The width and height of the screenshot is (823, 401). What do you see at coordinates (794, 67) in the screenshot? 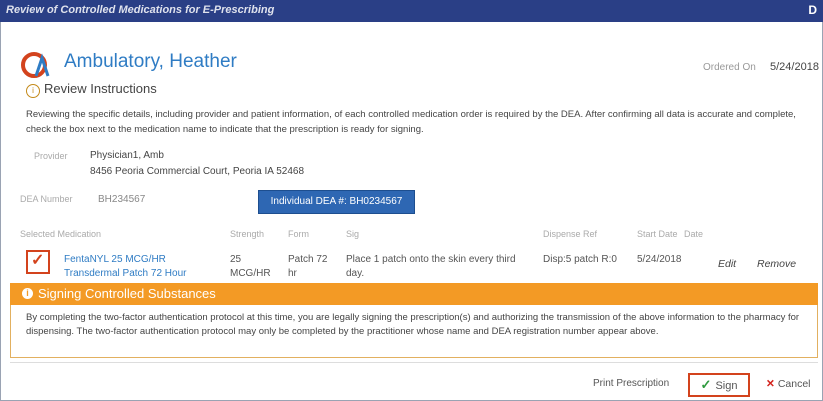
I see `ordered-on-date: 5/24/2018` at bounding box center [794, 67].